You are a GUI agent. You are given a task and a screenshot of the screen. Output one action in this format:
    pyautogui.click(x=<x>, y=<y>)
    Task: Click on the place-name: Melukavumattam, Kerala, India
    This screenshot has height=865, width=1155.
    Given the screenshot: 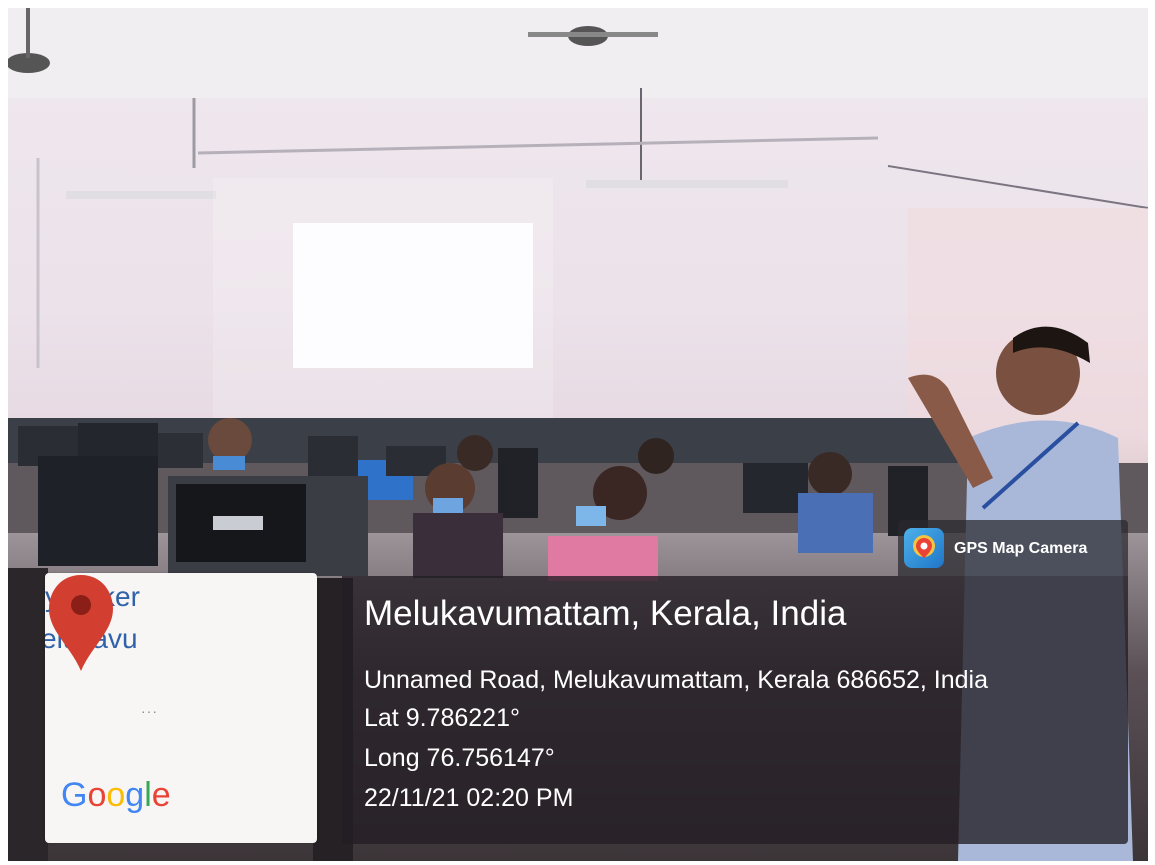 What is the action you would take?
    pyautogui.click(x=605, y=613)
    